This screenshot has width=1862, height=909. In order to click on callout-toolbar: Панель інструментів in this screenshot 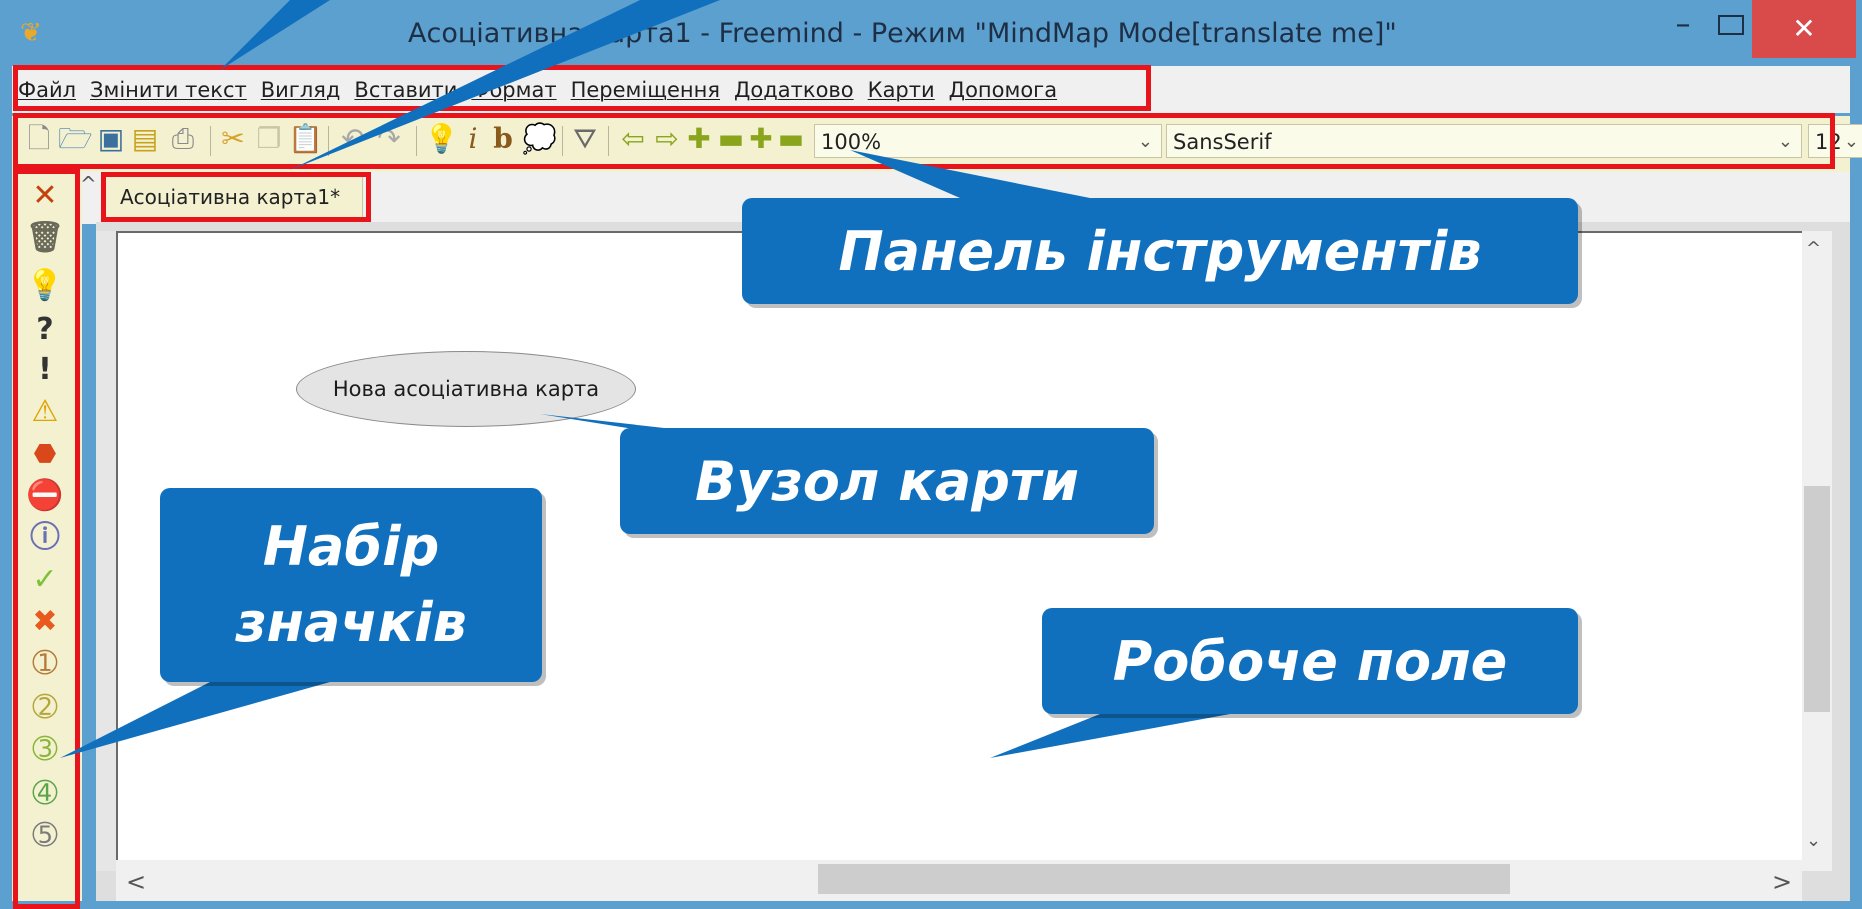, I will do `click(1160, 251)`.